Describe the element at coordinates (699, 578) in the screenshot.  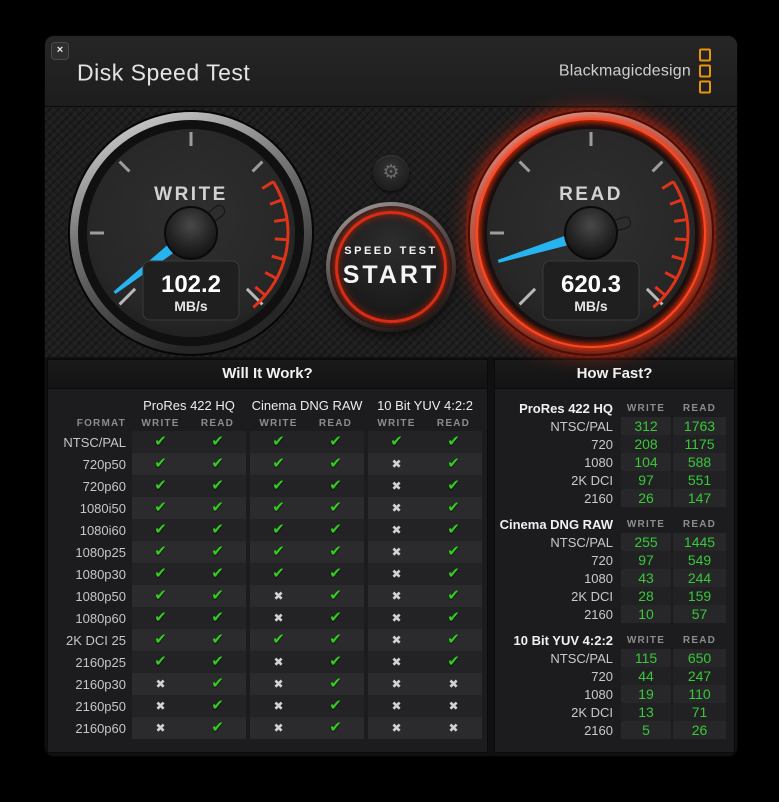
I see `read-fps-value: 244` at that location.